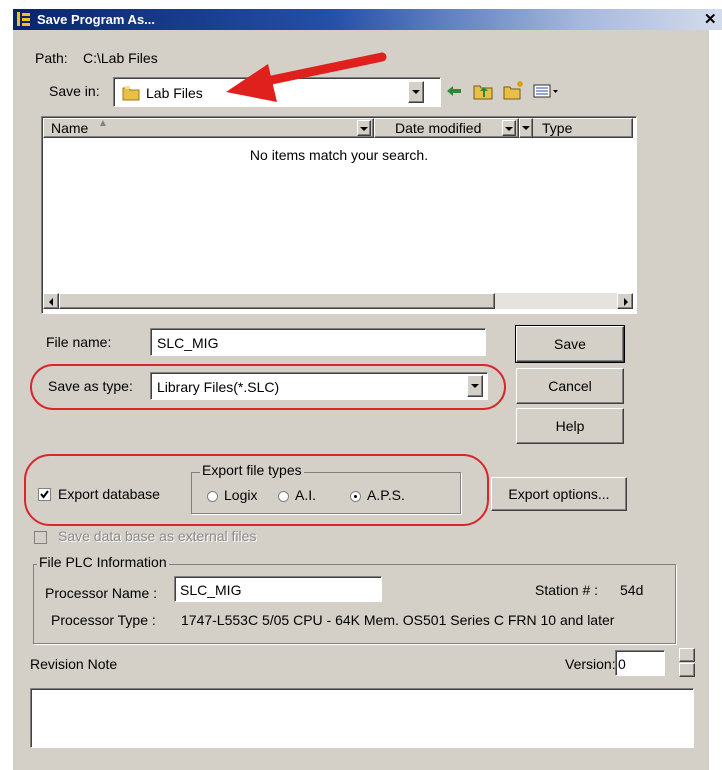 This screenshot has height=770, width=722. I want to click on annotation-arrow-icon, so click(306, 77).